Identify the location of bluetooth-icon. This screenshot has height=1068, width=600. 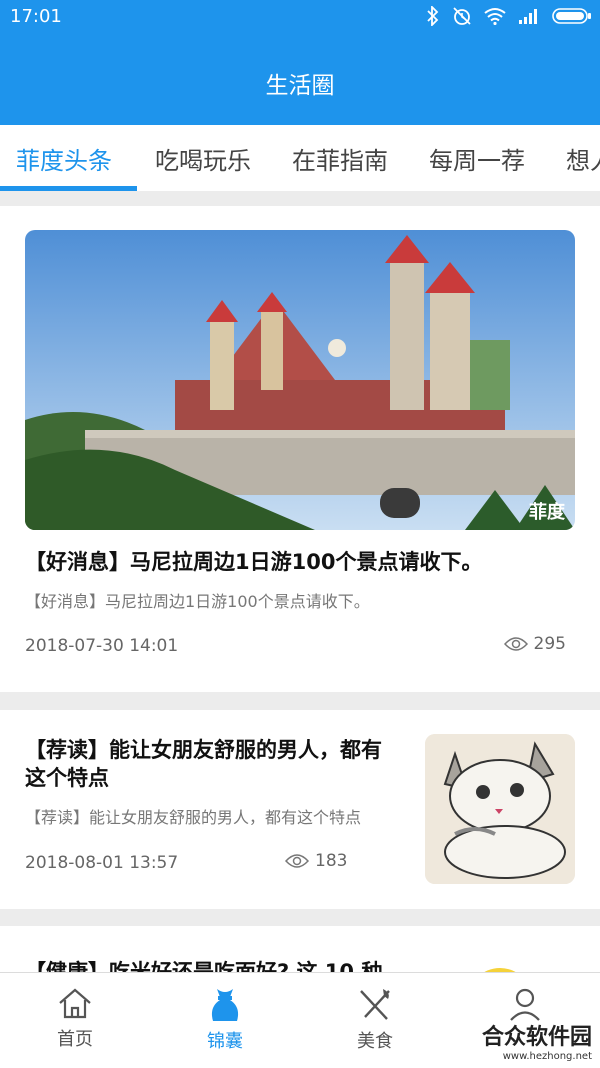
(433, 16).